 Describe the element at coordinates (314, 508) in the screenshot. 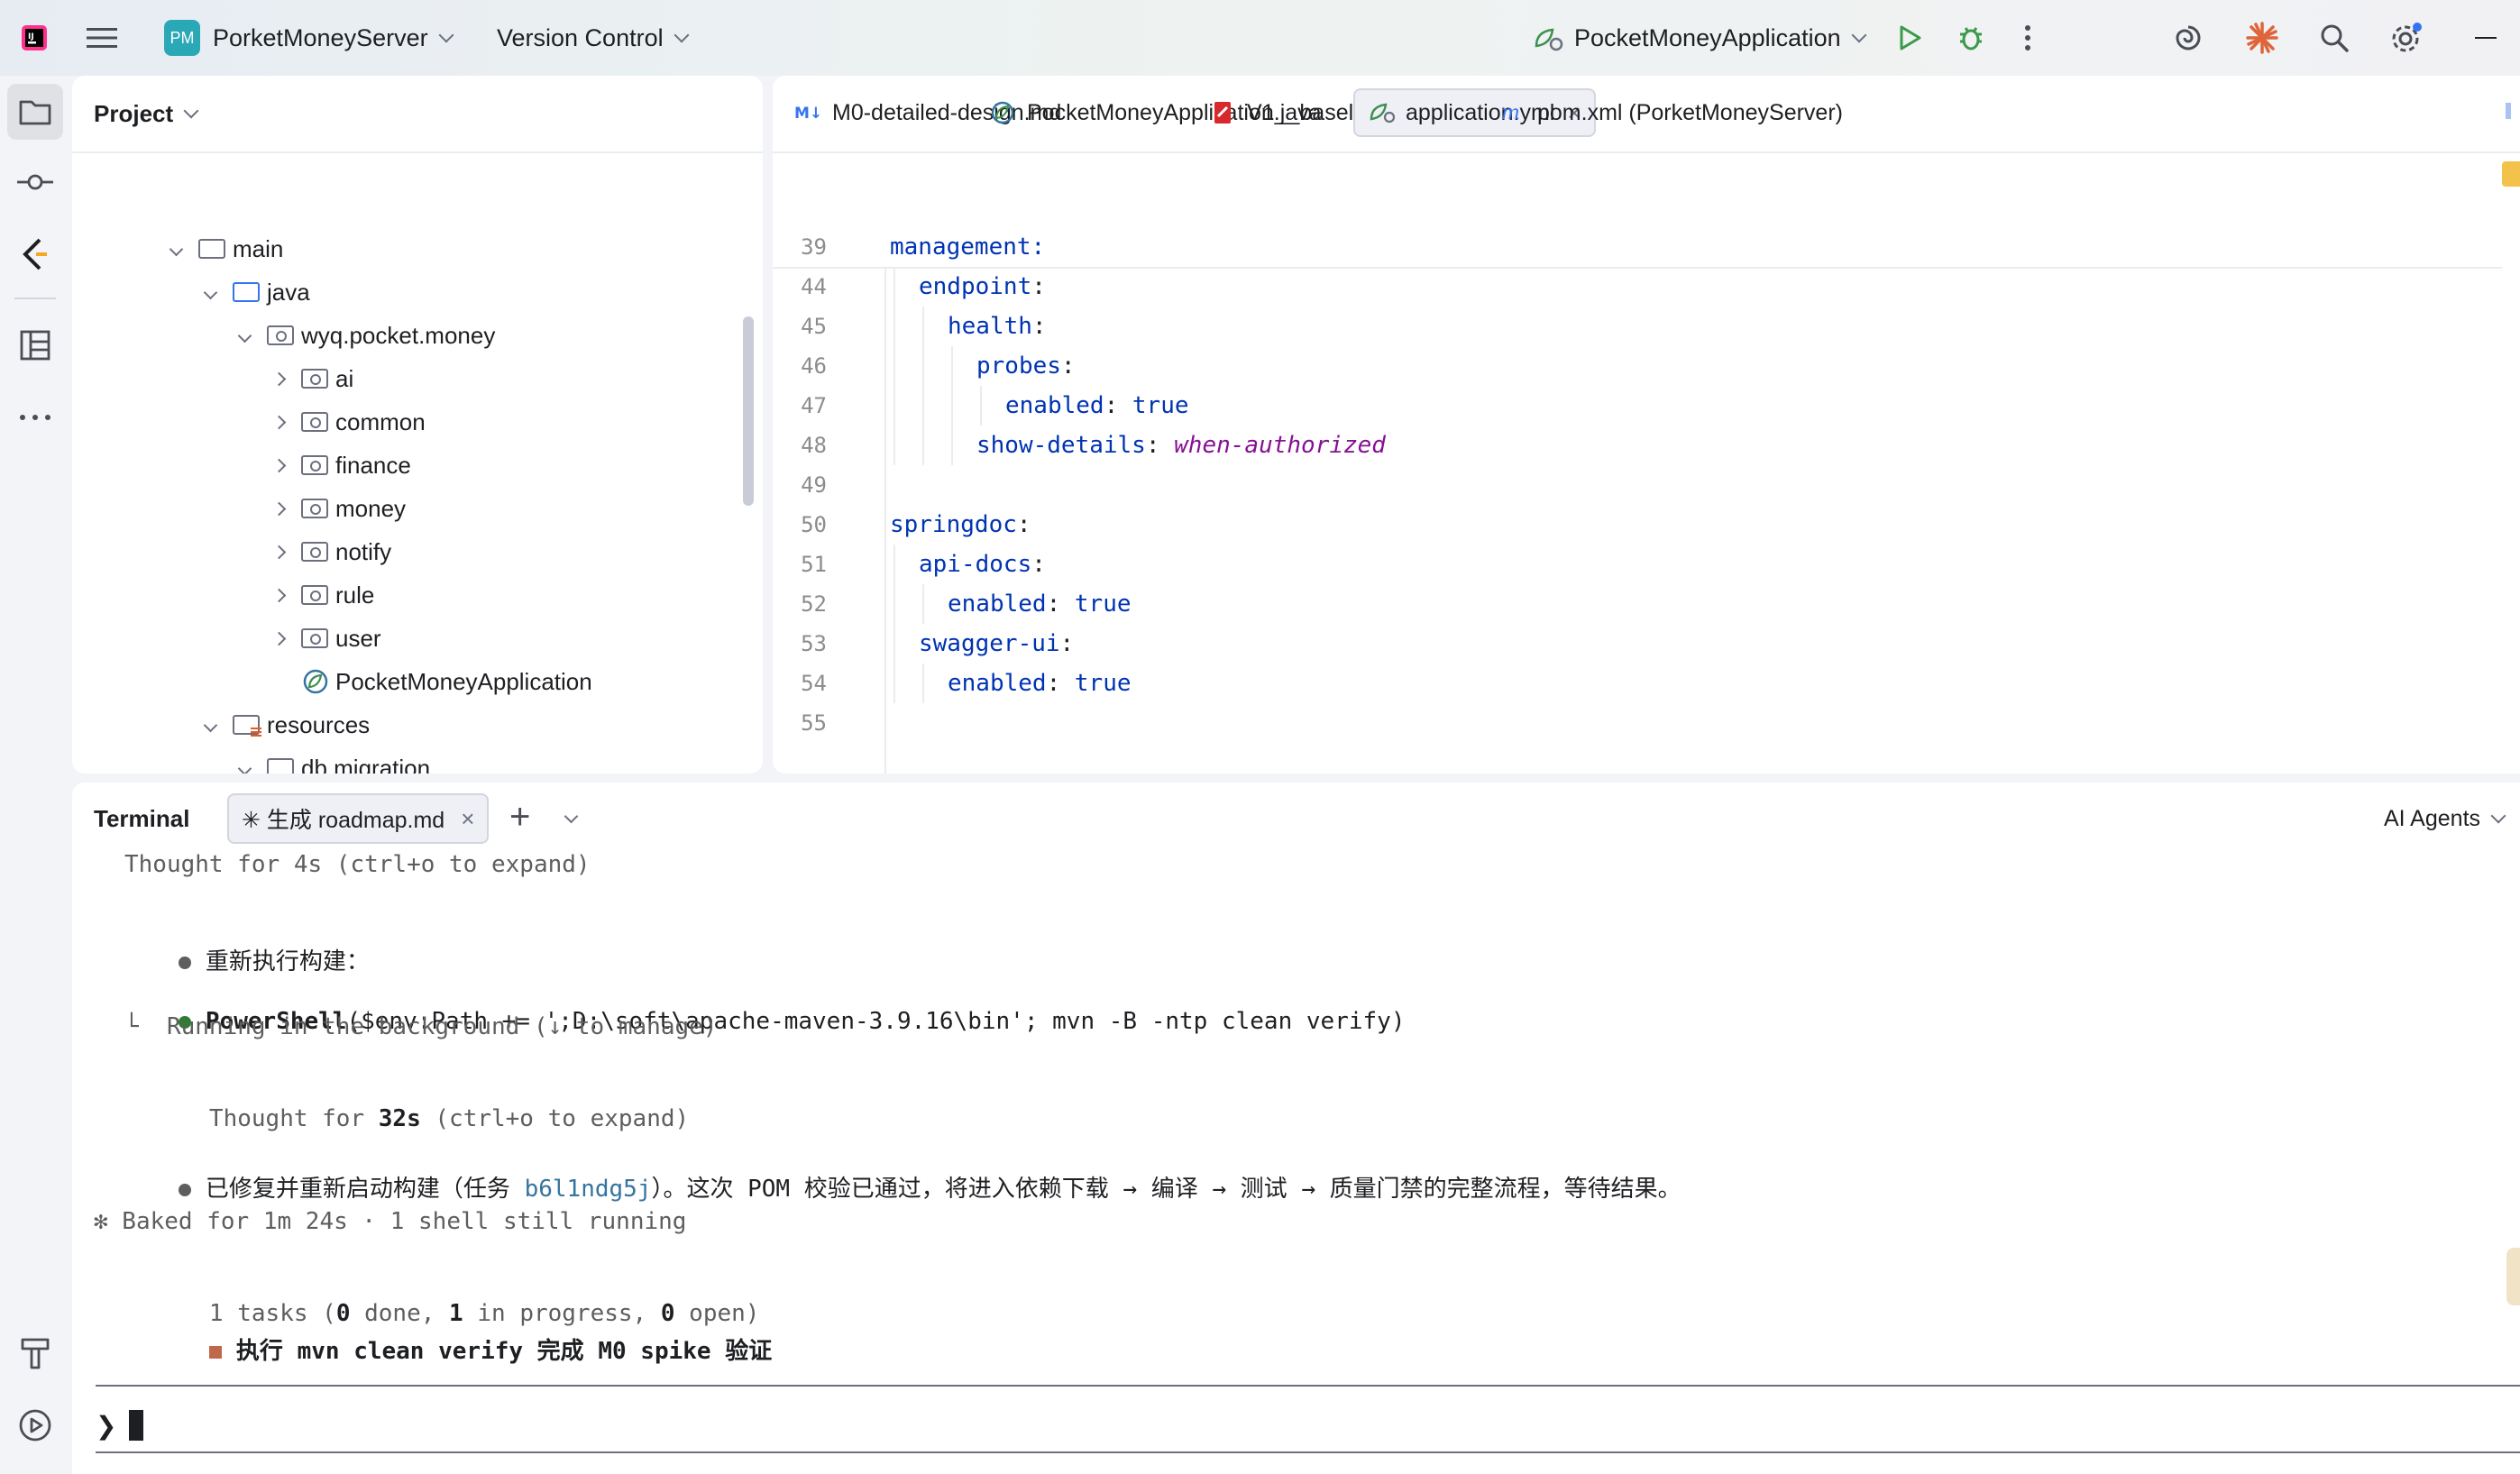

I see `package-icon` at that location.